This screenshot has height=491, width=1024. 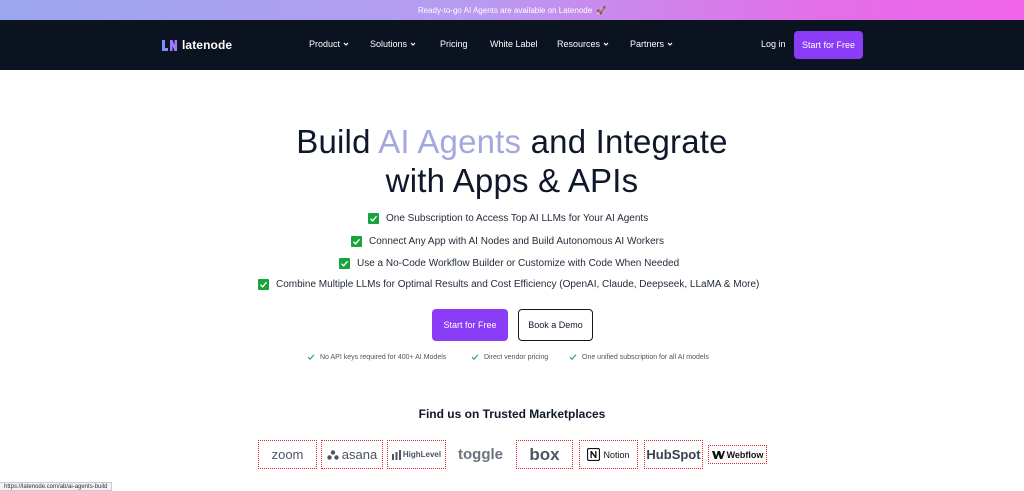 I want to click on perk-text: No API keys required for 400+ AI Models, so click(x=383, y=357).